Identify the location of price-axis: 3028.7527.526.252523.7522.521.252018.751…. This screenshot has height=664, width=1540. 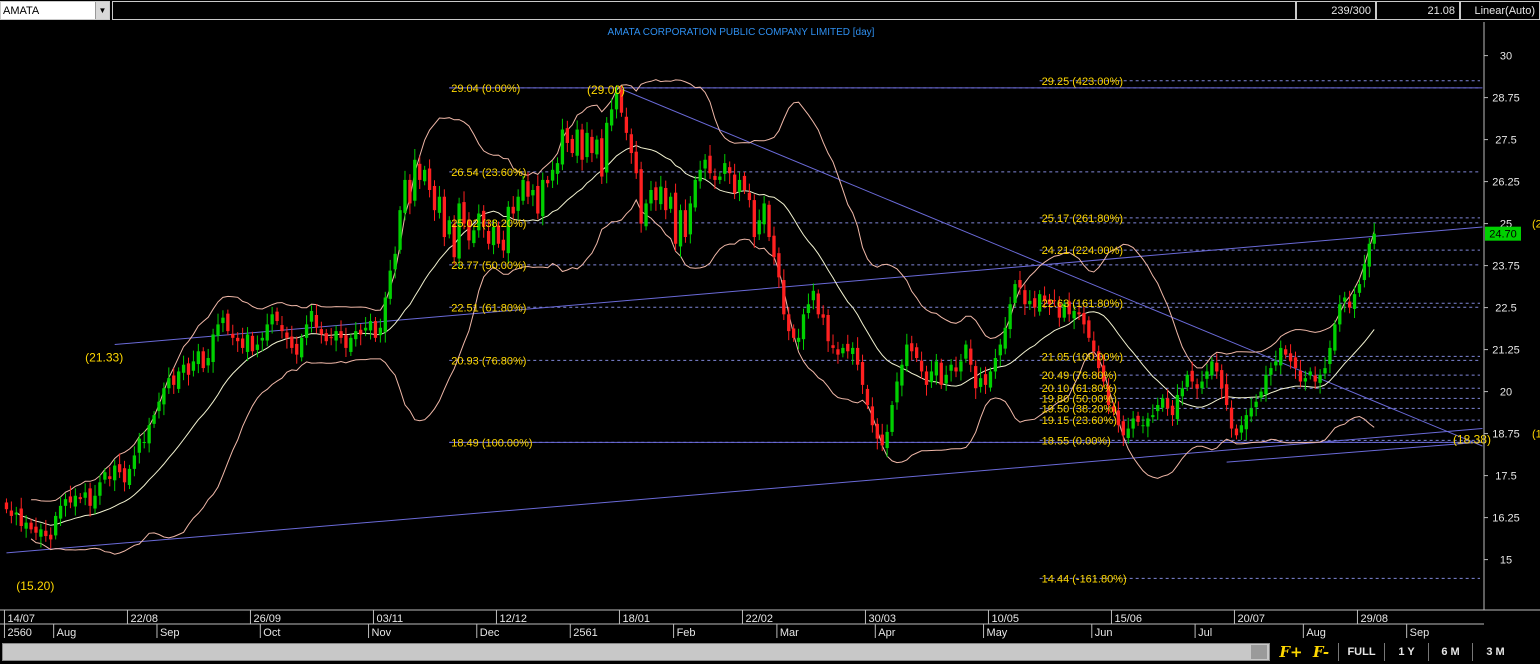
(1511, 316).